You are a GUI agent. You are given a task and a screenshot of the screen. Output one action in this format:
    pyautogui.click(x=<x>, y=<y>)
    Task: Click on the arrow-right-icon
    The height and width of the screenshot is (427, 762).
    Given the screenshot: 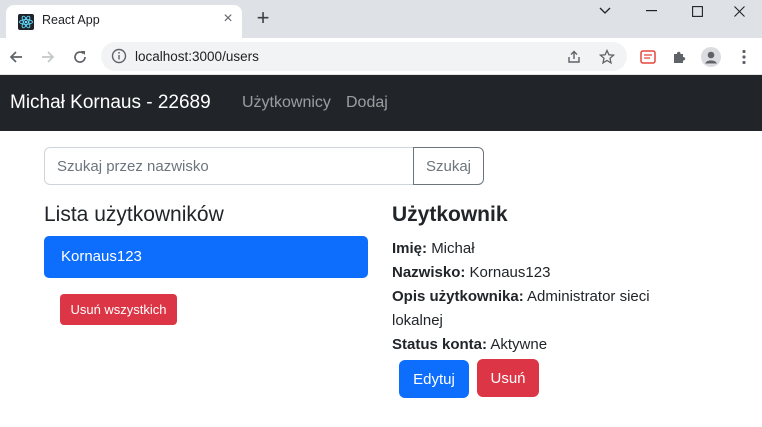 What is the action you would take?
    pyautogui.click(x=48, y=57)
    